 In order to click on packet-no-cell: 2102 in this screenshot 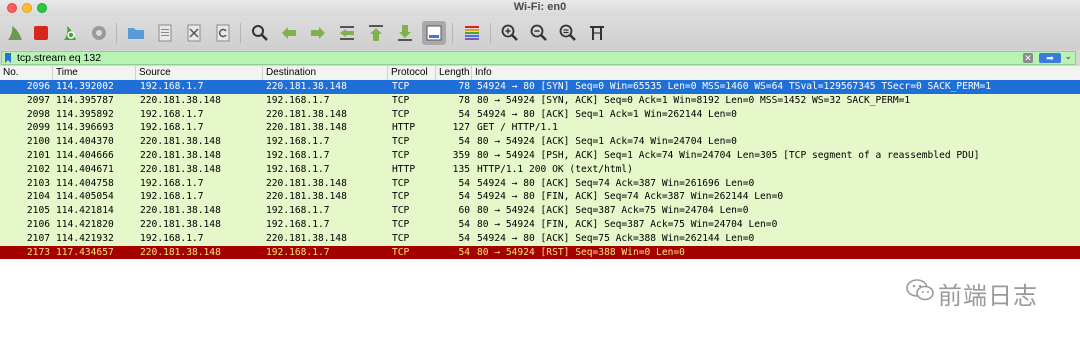, I will do `click(38, 169)`.